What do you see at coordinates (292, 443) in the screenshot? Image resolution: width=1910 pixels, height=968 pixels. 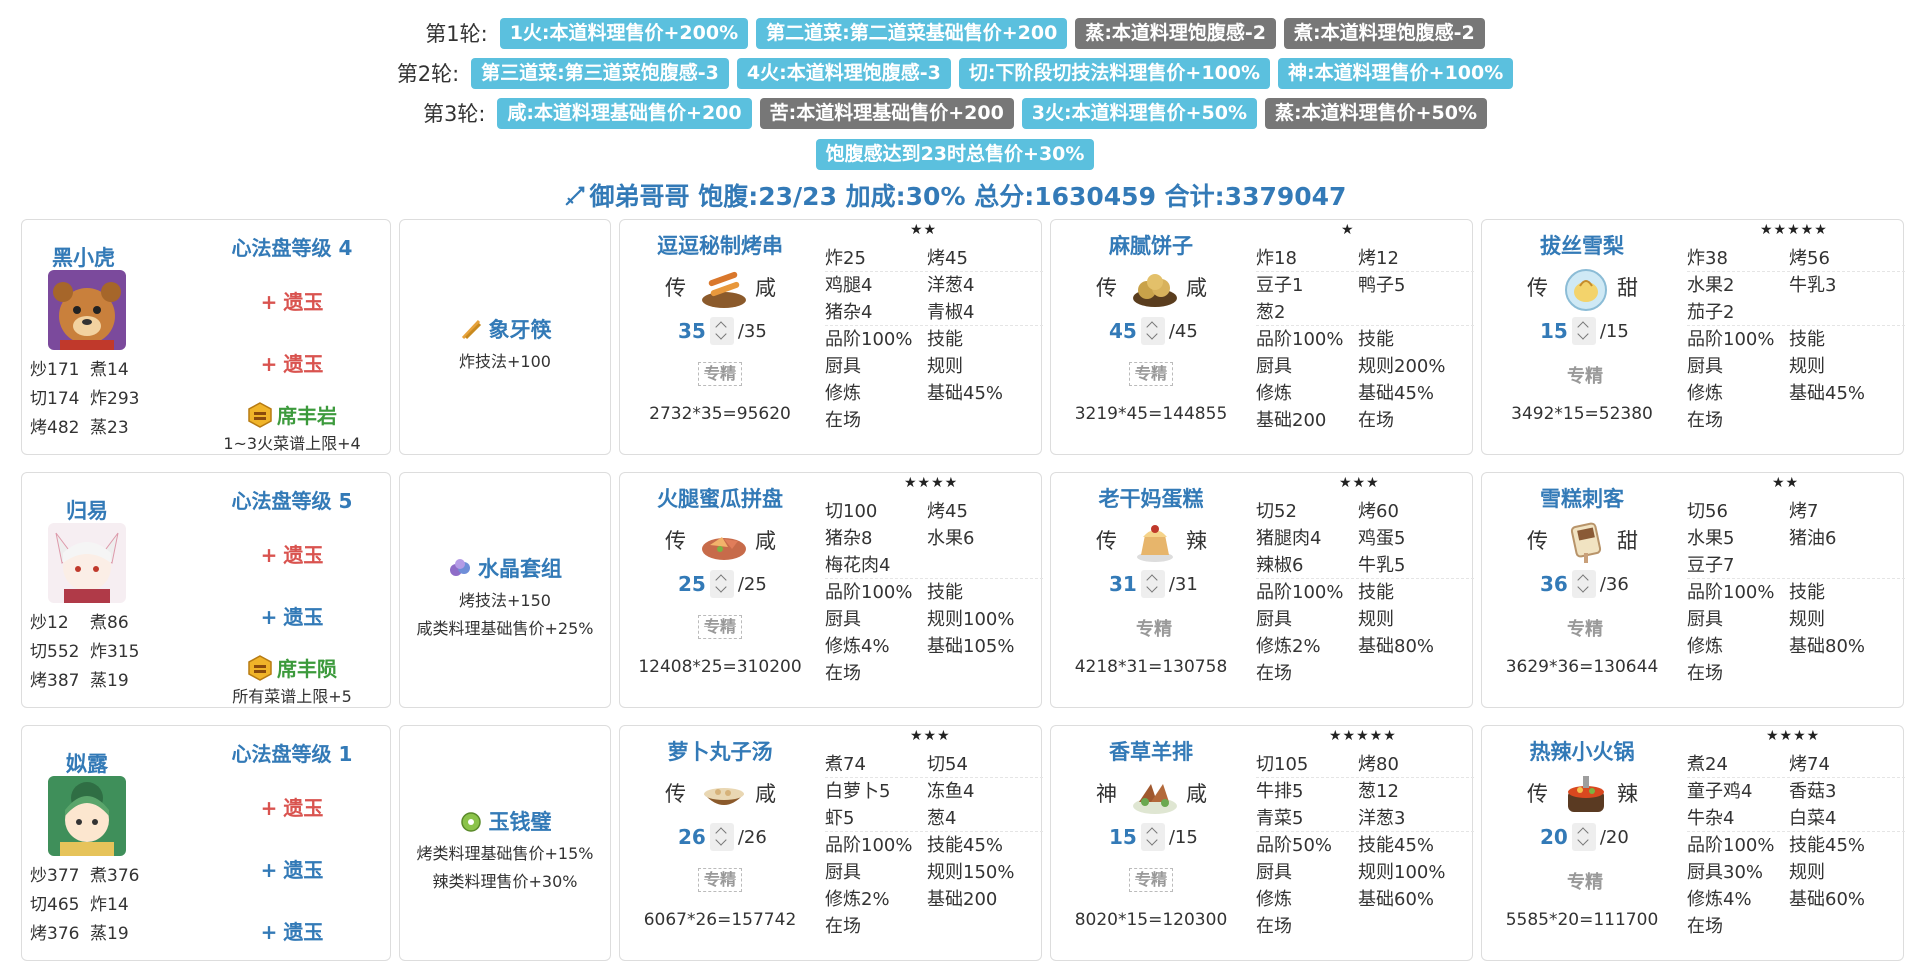 I see `amber-effect: 1~3火菜谱上限+4` at bounding box center [292, 443].